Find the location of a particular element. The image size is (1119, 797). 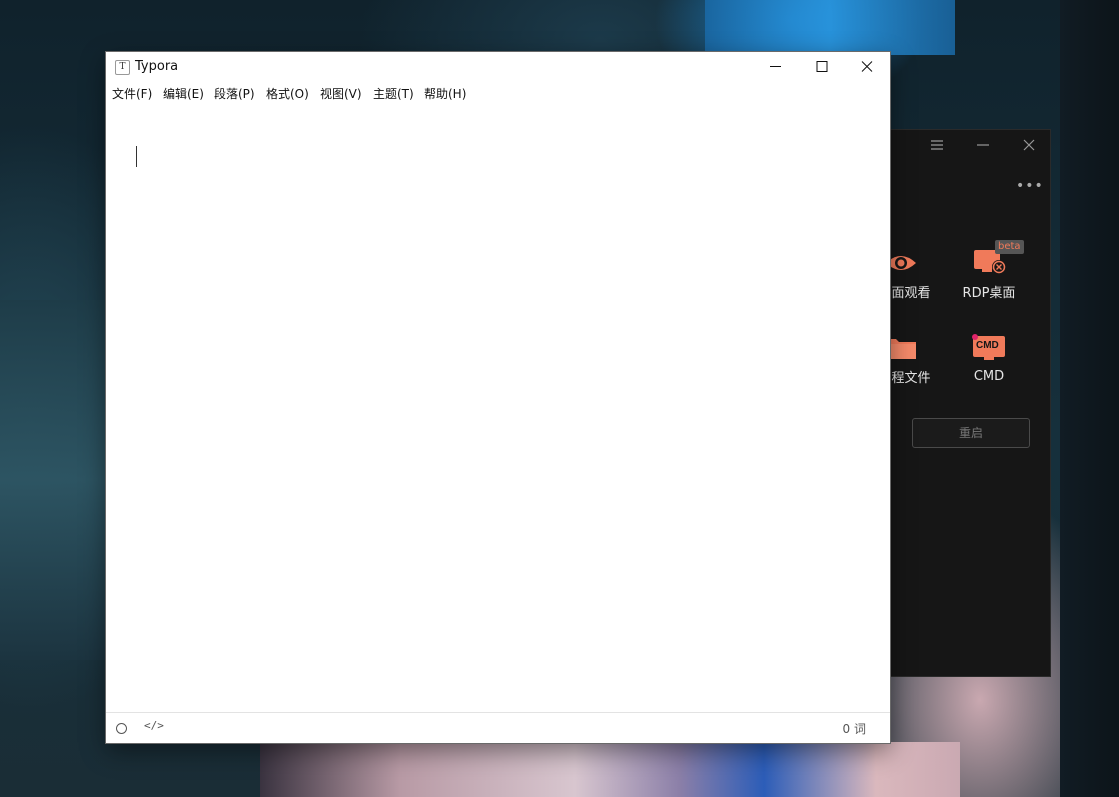

close-icon is located at coordinates (1029, 147).